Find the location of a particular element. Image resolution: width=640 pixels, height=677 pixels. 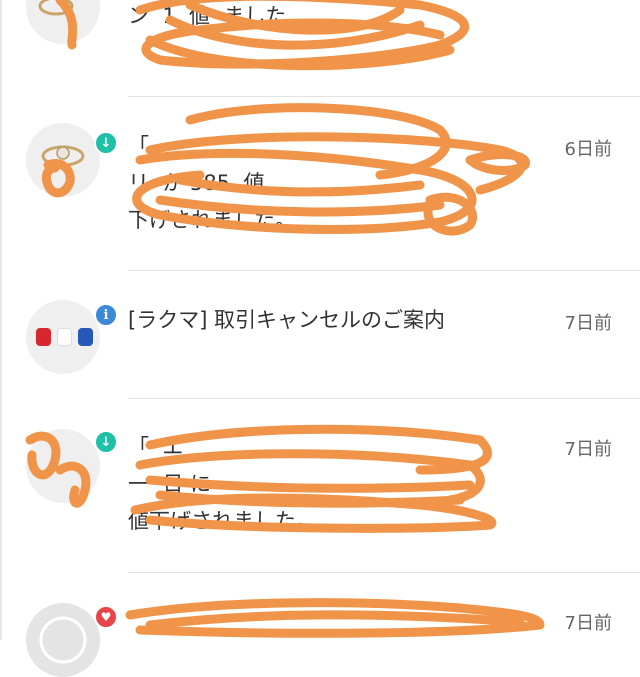

default-user-icon is located at coordinates (63, 640).